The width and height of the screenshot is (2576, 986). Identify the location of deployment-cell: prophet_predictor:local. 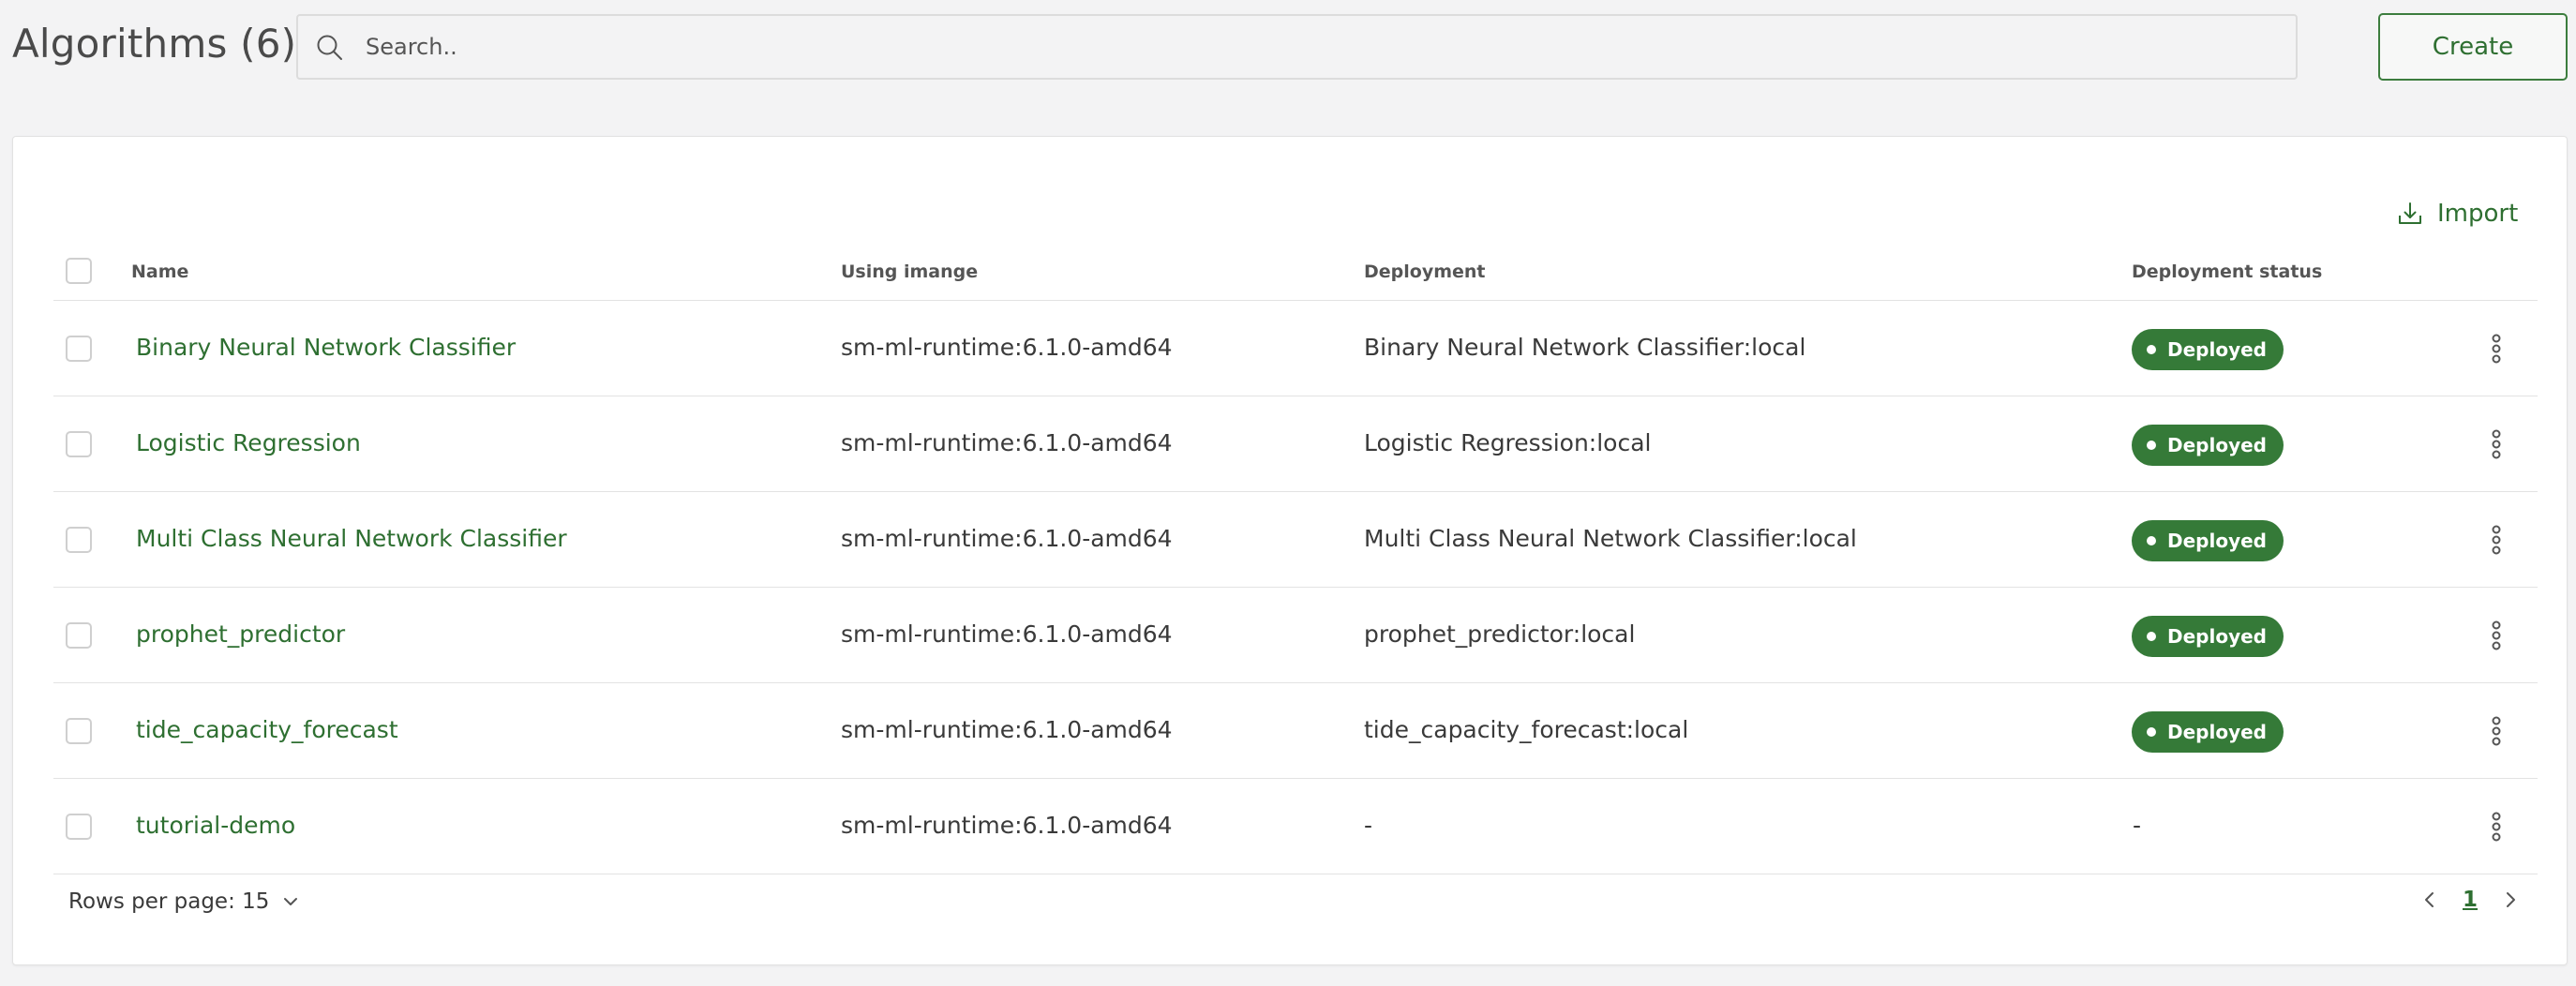
(1500, 634).